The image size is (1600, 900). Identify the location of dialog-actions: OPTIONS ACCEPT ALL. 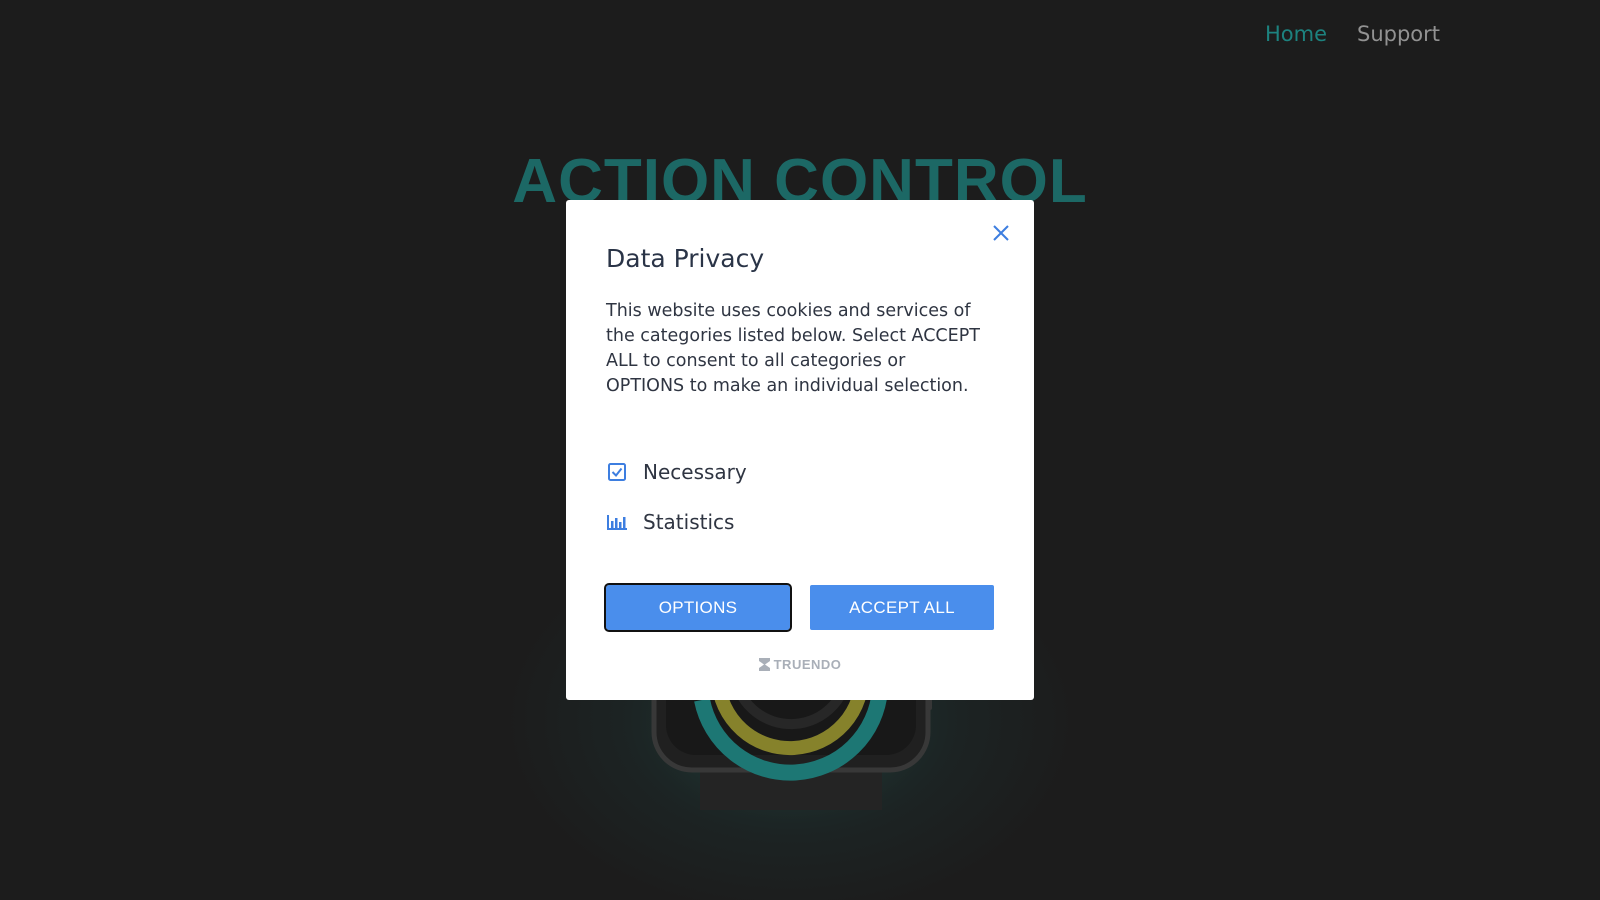
(799, 607).